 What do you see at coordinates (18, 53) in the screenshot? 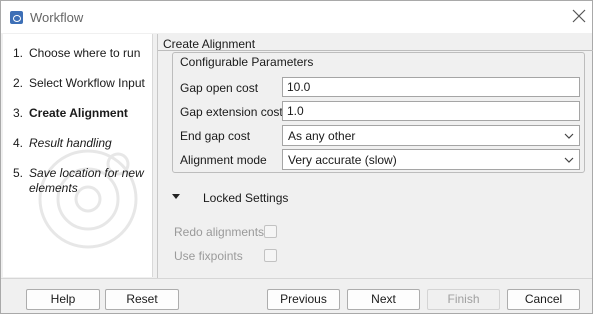
I see `step-number: 1.` at bounding box center [18, 53].